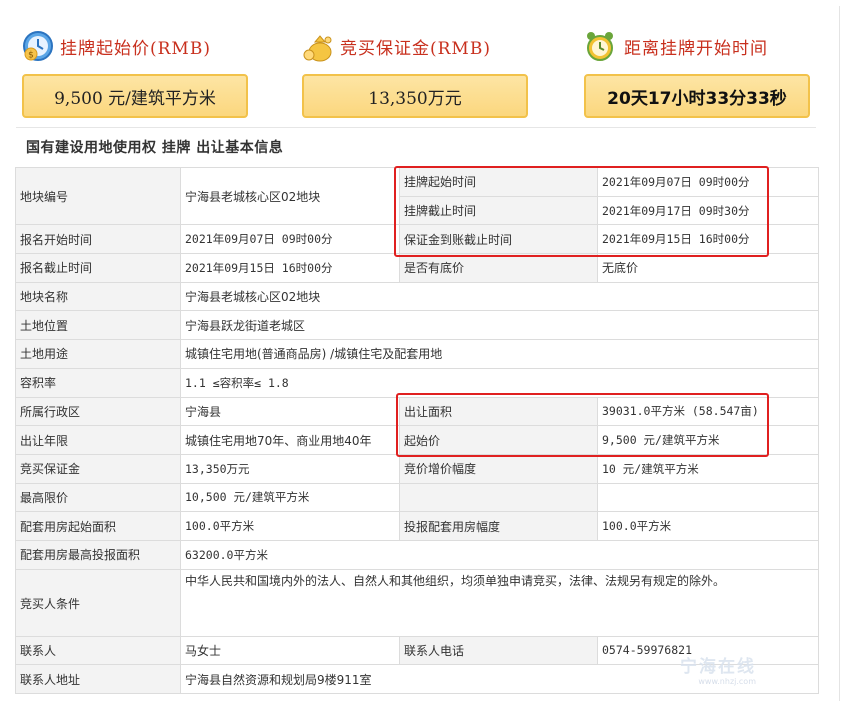  I want to click on row-label: 竞买保证金, so click(98, 468).